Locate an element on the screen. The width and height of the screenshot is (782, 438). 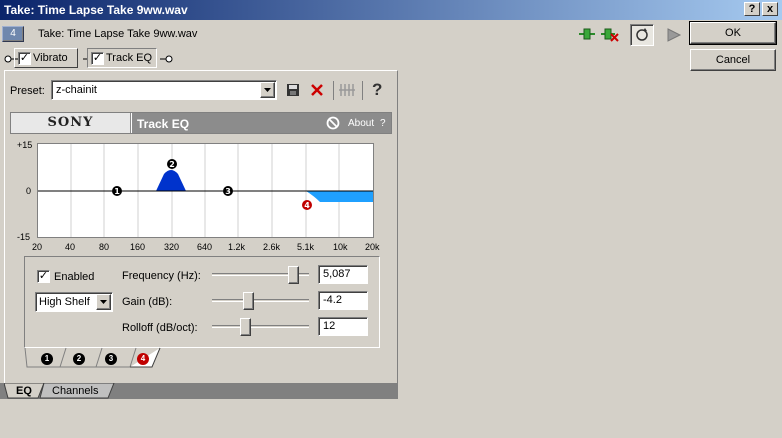
filter-type-dropdown-button is located at coordinates (103, 302).